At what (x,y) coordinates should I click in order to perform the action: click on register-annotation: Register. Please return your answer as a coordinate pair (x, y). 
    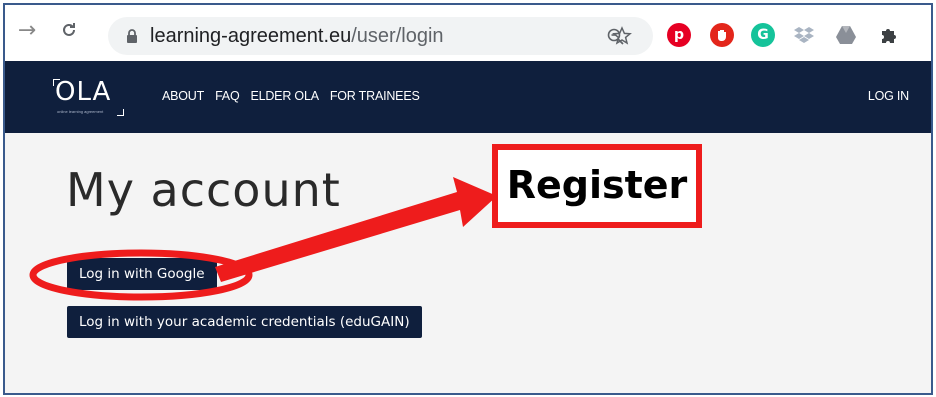
    Looking at the image, I should click on (597, 186).